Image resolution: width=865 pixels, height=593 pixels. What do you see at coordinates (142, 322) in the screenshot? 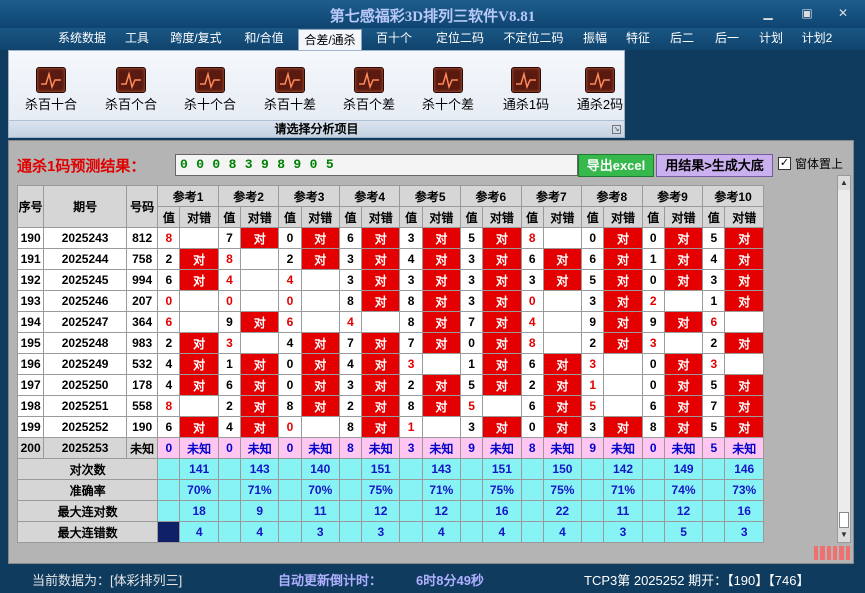
I see `row-number: 364` at bounding box center [142, 322].